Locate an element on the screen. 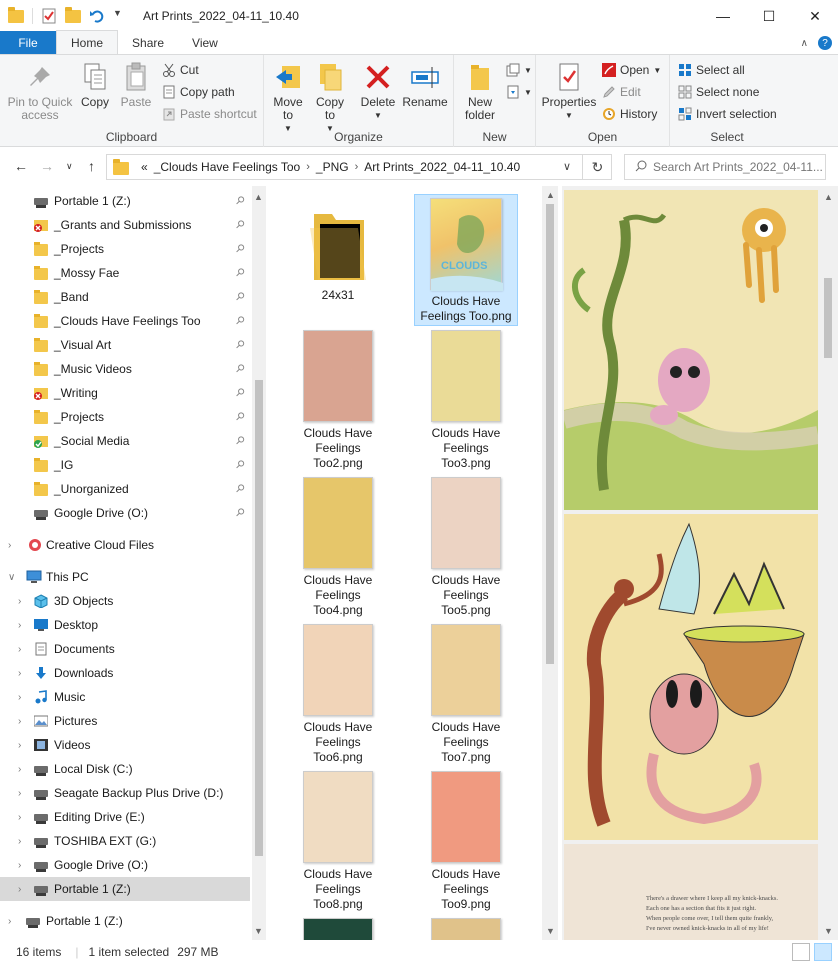 The image size is (838, 964). select-all-button: Select all is located at coordinates (711, 70).